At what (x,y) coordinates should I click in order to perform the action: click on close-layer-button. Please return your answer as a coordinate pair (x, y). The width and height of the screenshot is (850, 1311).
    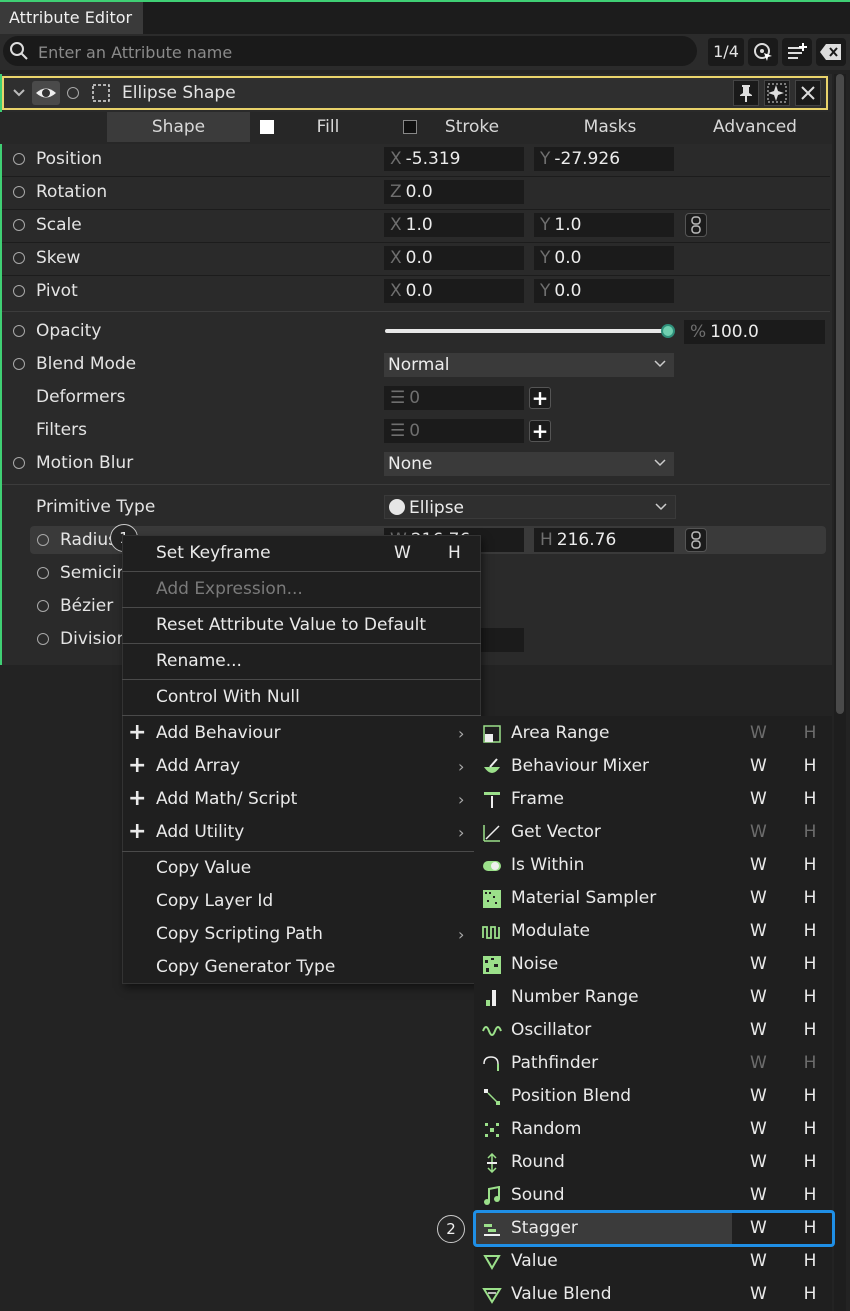
    Looking at the image, I should click on (808, 93).